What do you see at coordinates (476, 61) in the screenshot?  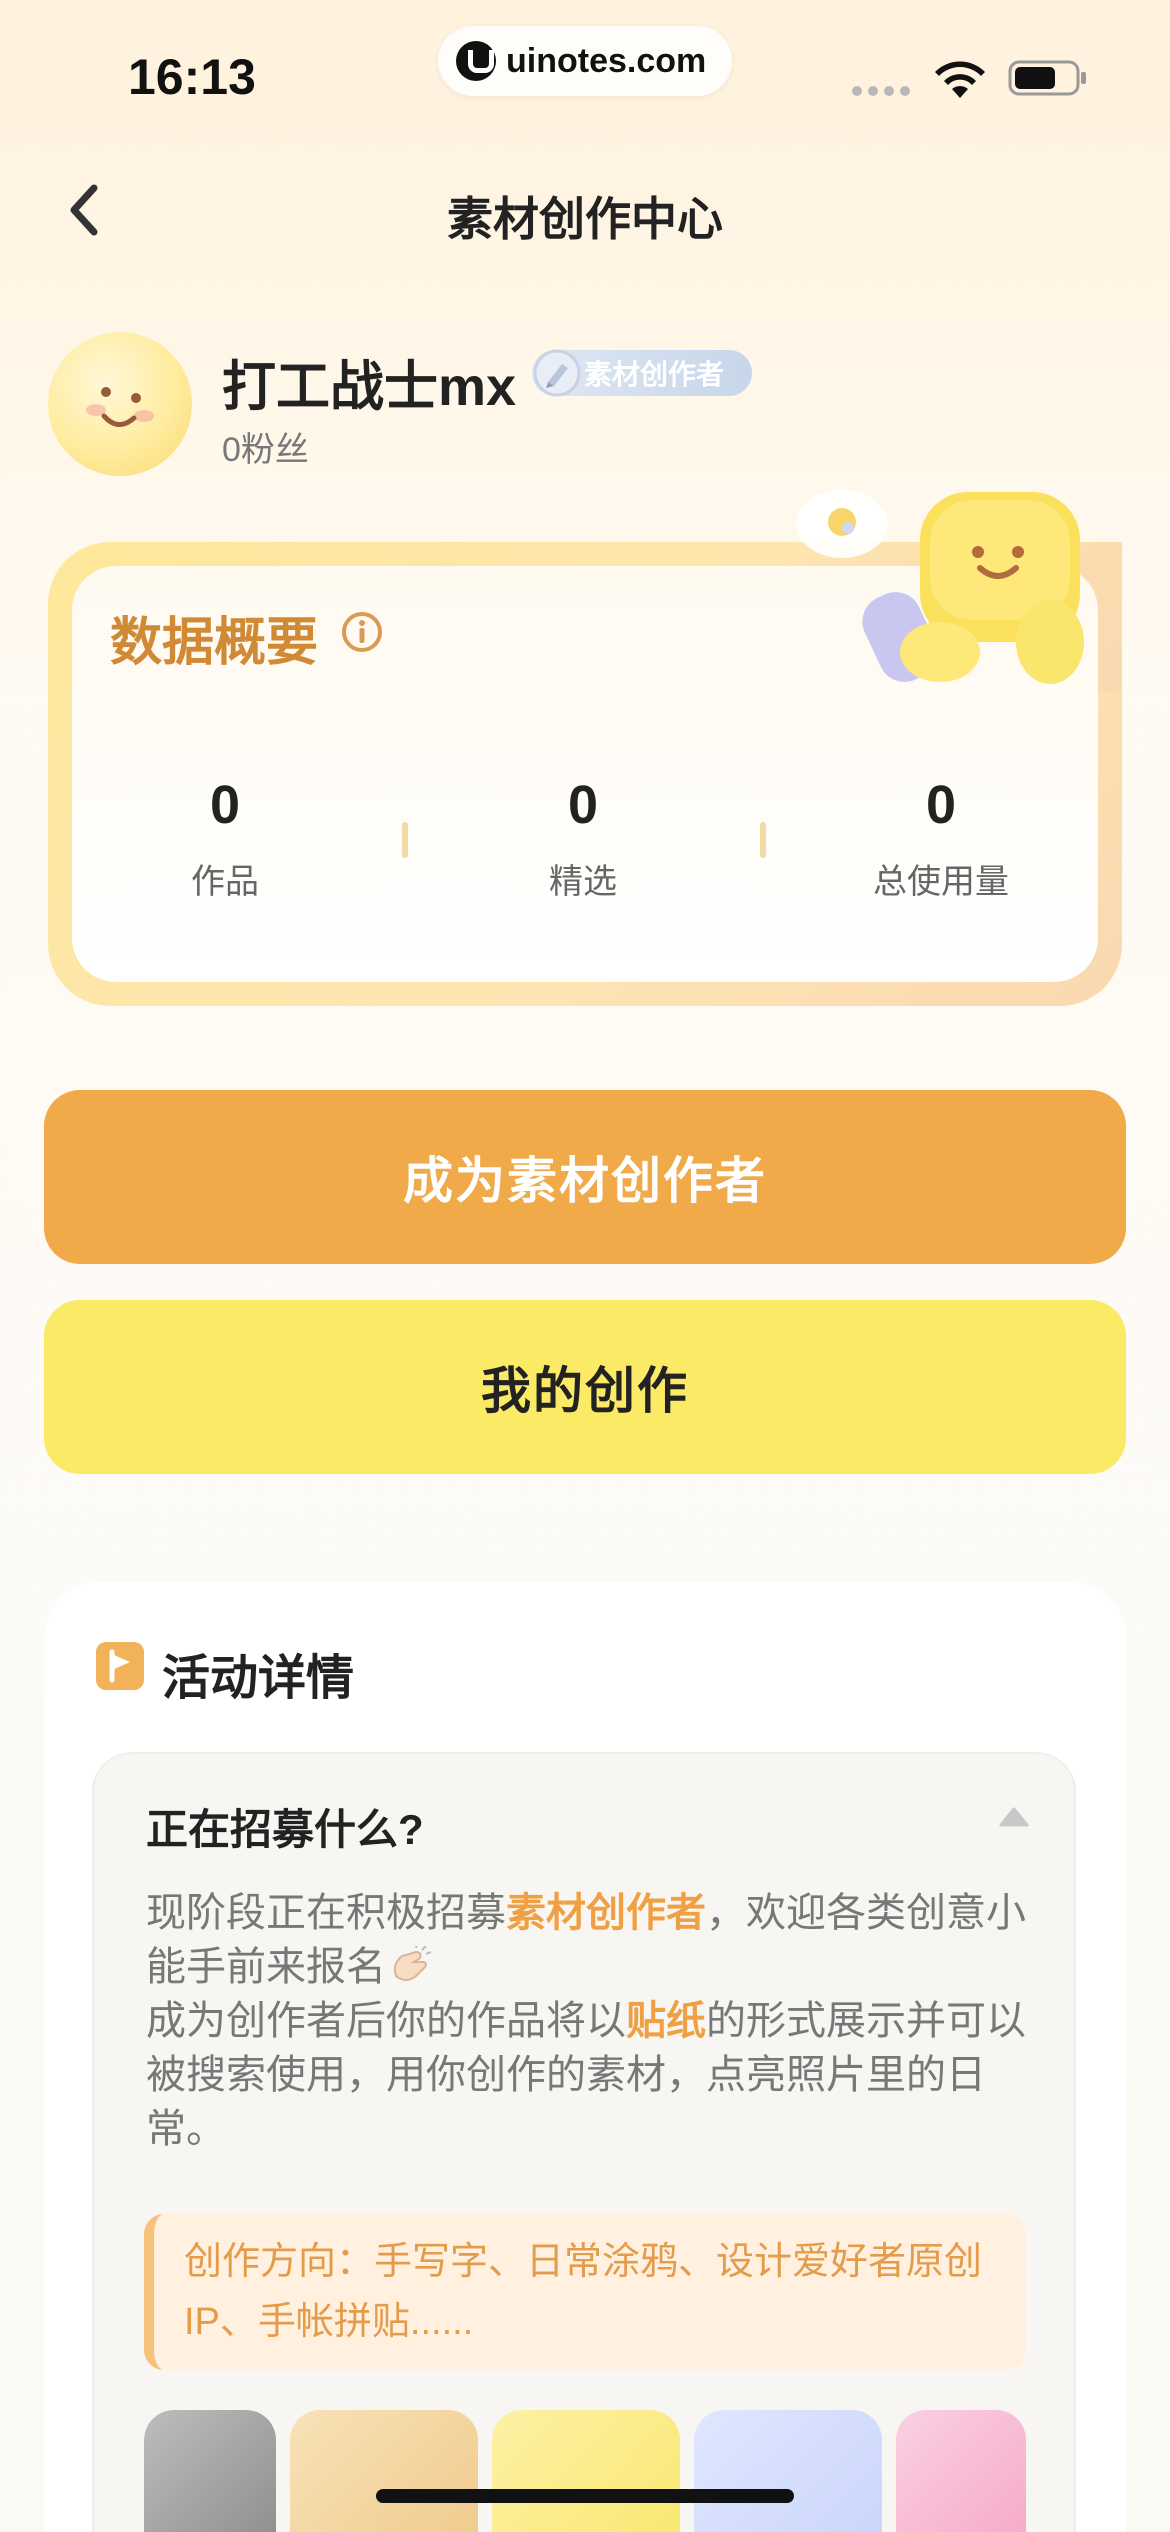 I see `uinotes-logo-icon` at bounding box center [476, 61].